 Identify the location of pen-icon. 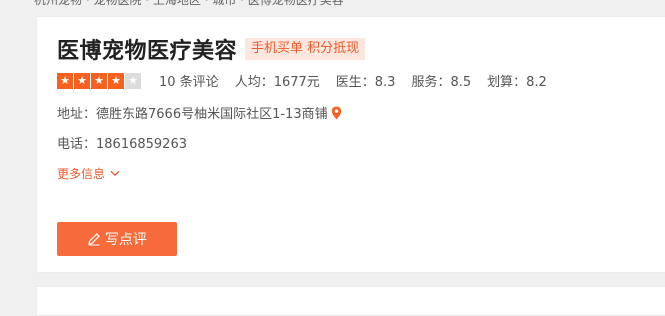
(94, 239).